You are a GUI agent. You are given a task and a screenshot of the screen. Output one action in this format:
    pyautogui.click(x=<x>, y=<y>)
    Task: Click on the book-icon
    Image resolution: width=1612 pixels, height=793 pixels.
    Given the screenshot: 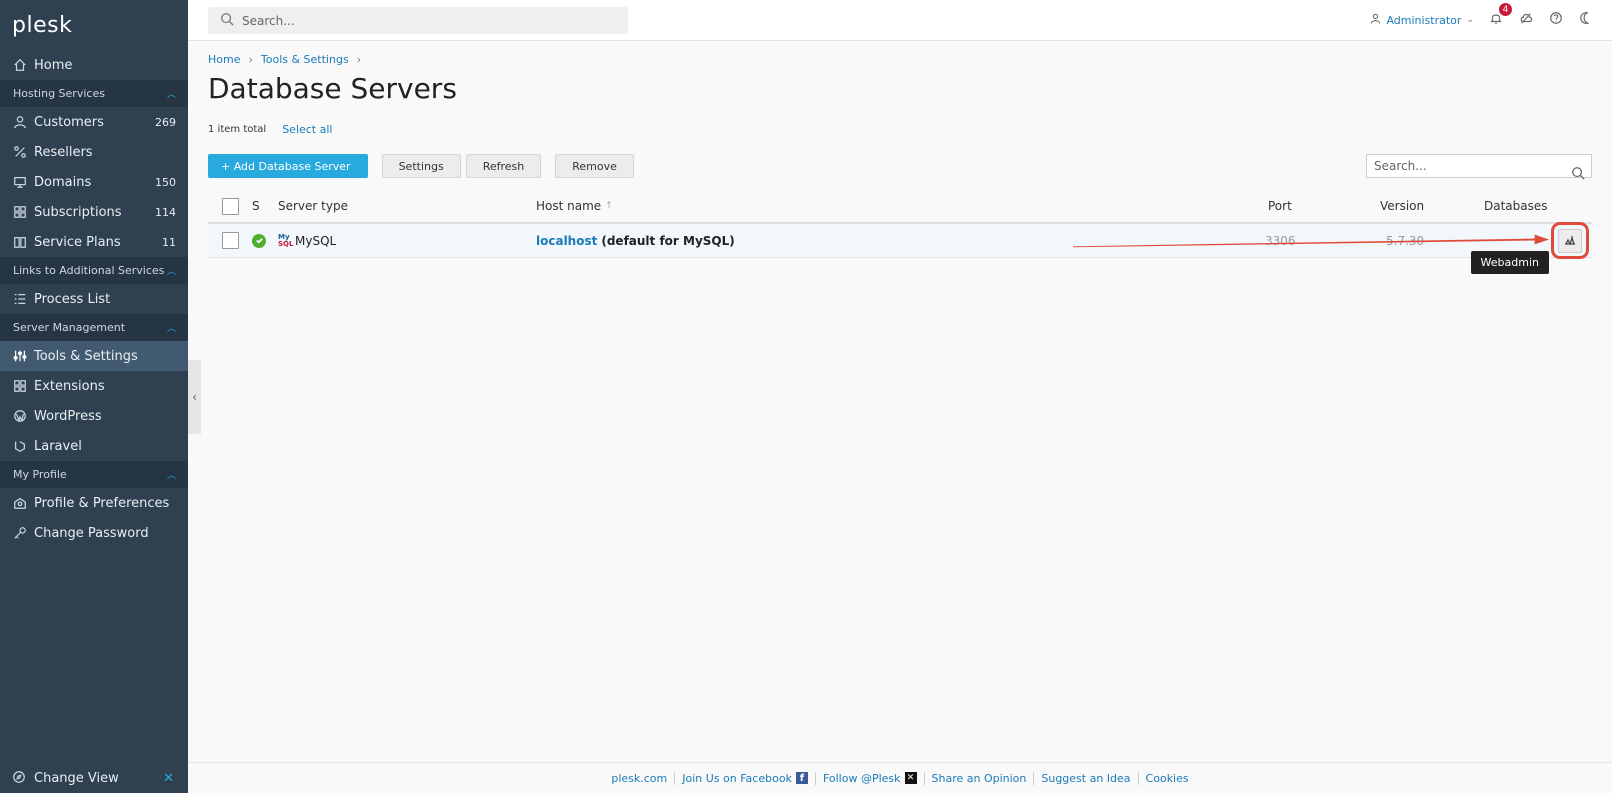 What is the action you would take?
    pyautogui.click(x=20, y=242)
    